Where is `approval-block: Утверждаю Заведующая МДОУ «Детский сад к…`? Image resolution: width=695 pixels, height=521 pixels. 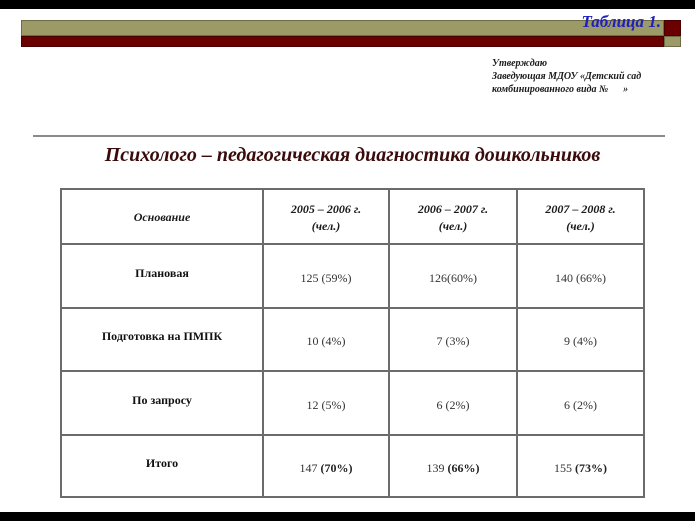 approval-block: Утверждаю Заведующая МДОУ «Детский сад к… is located at coordinates (566, 76).